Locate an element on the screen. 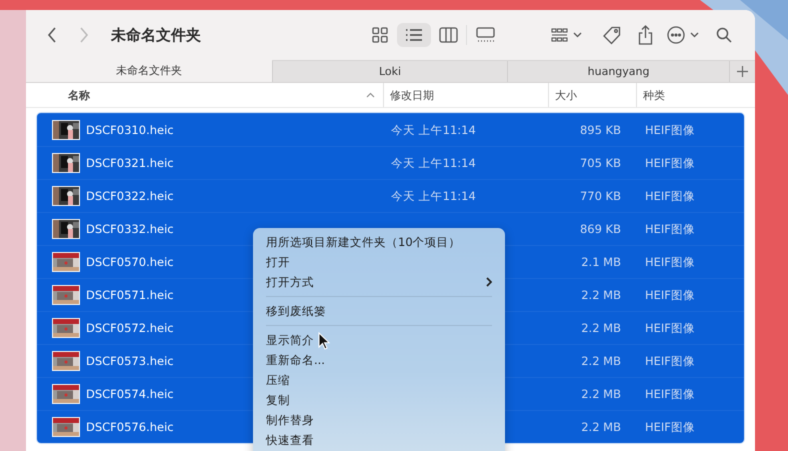 This screenshot has width=788, height=451. sort-caret-icon is located at coordinates (370, 95).